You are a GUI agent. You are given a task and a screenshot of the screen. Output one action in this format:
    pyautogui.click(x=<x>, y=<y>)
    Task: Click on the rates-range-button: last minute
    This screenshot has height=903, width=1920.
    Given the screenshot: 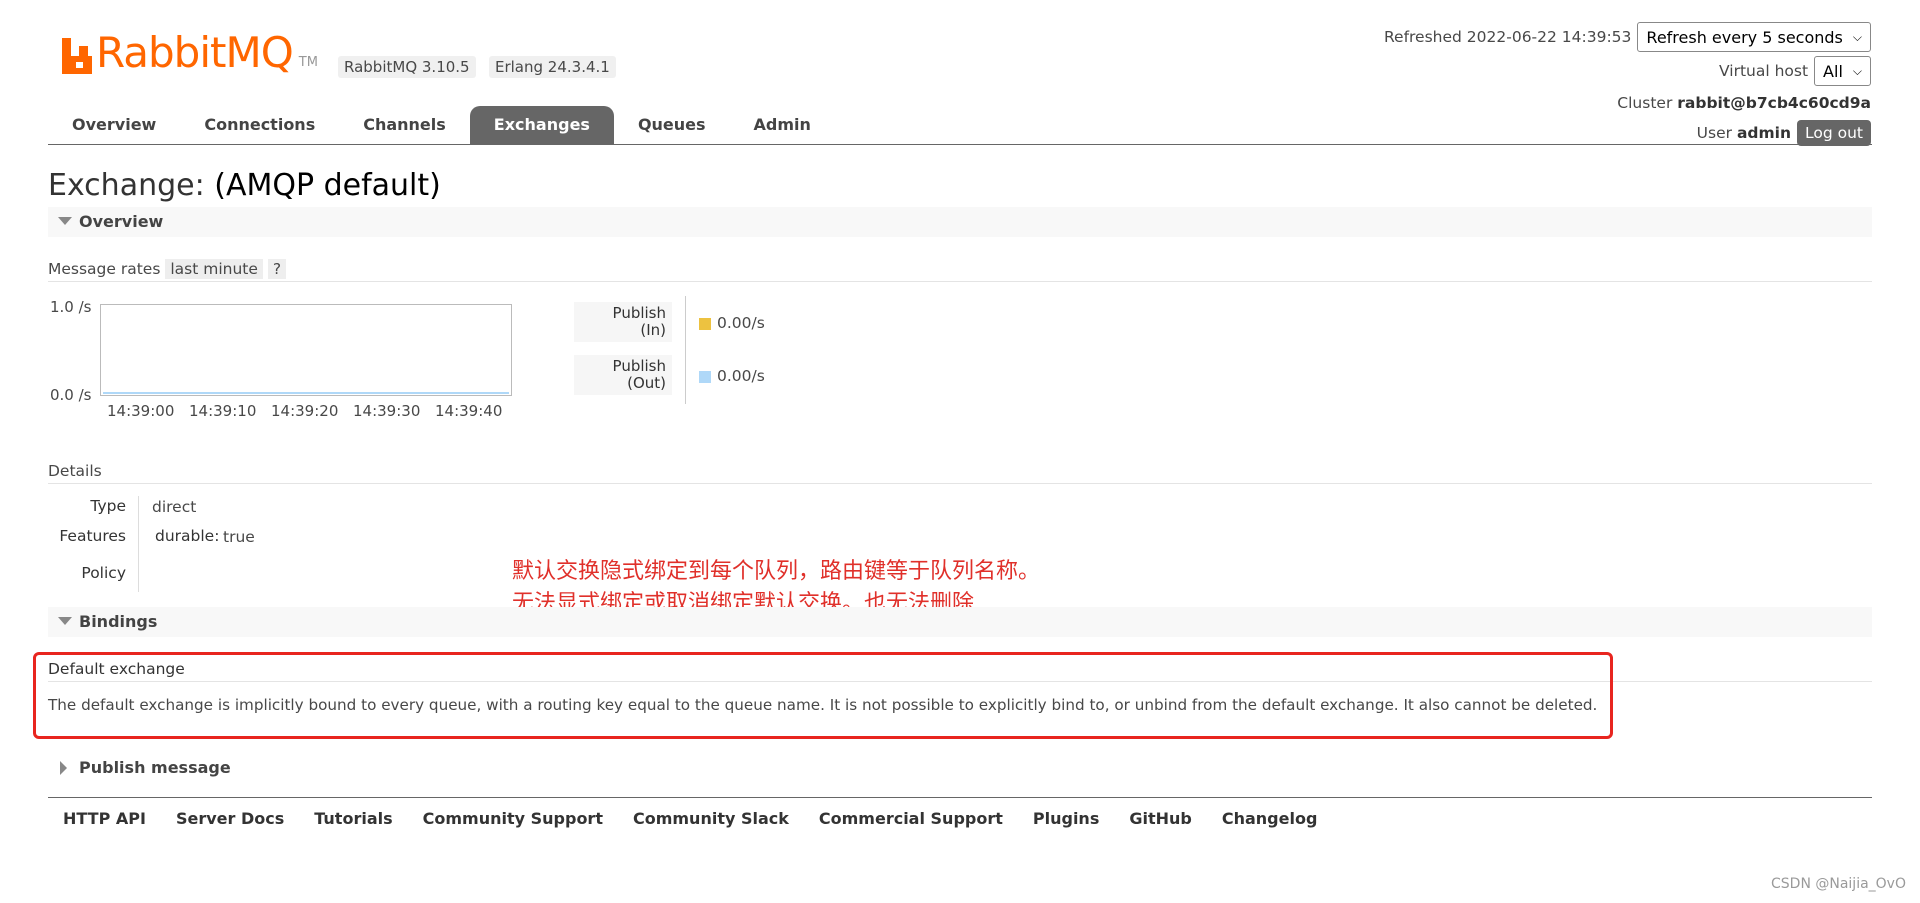 What is the action you would take?
    pyautogui.click(x=214, y=269)
    